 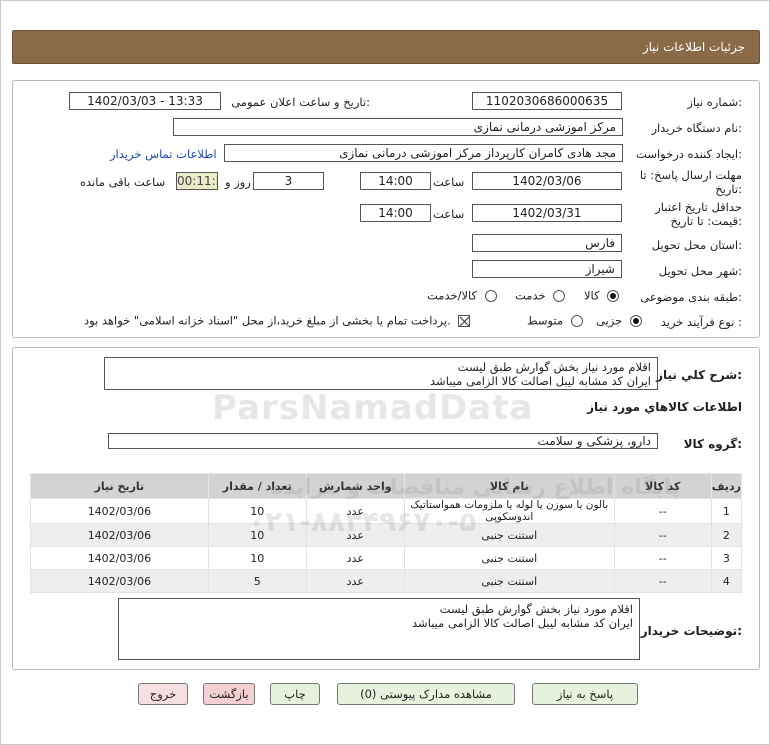 I want to click on process-medium-radio, so click(x=576, y=320).